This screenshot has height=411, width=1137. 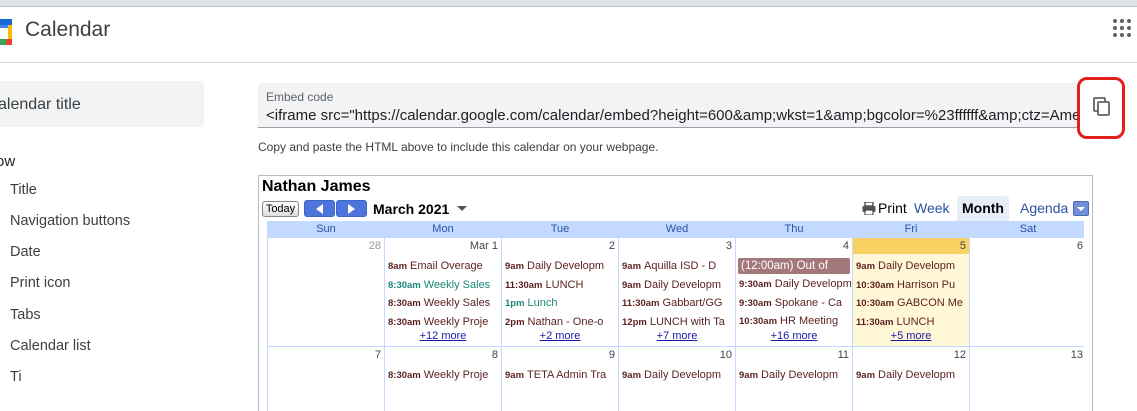 I want to click on app-title: Calendar, so click(x=68, y=29).